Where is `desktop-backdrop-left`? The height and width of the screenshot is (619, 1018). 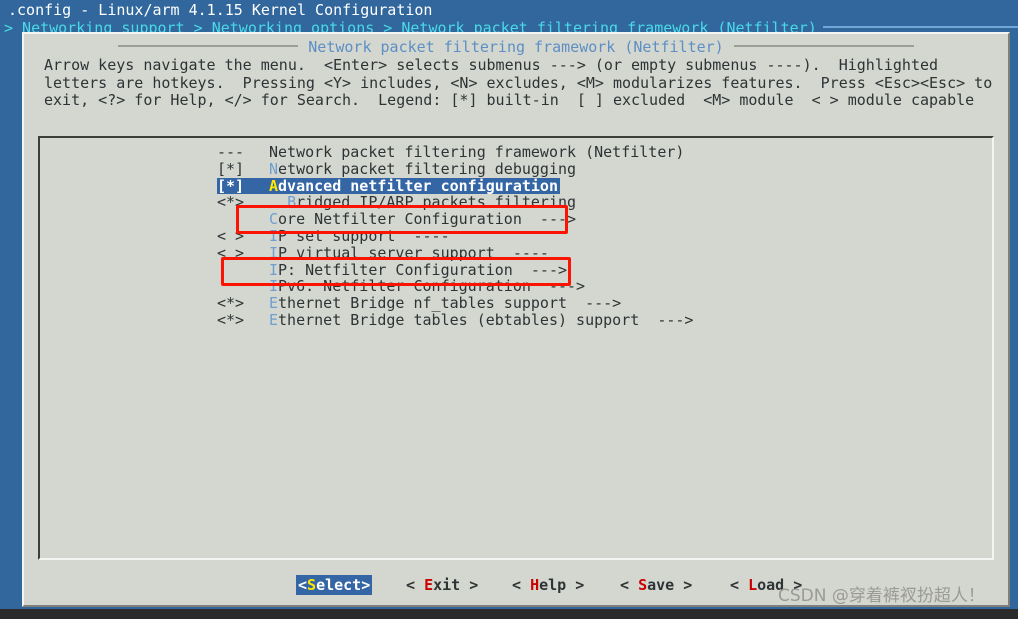 desktop-backdrop-left is located at coordinates (11, 324).